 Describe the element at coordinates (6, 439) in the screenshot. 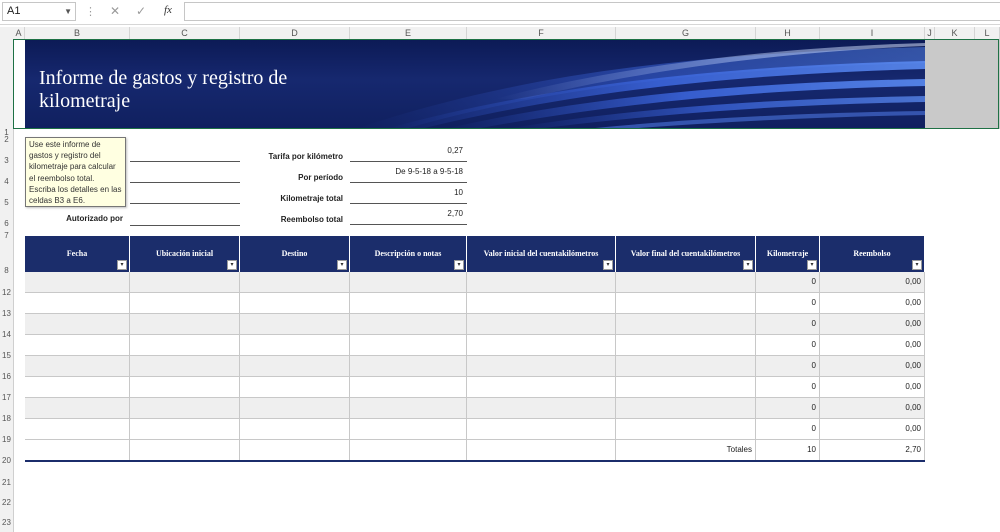

I see `row-header: 19` at that location.